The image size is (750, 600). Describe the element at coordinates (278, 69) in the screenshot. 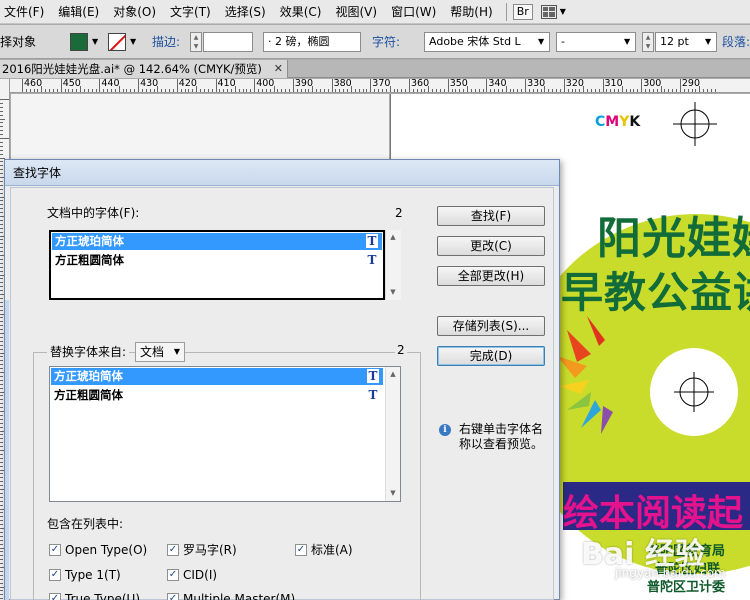

I see `close-icon: ✕` at that location.